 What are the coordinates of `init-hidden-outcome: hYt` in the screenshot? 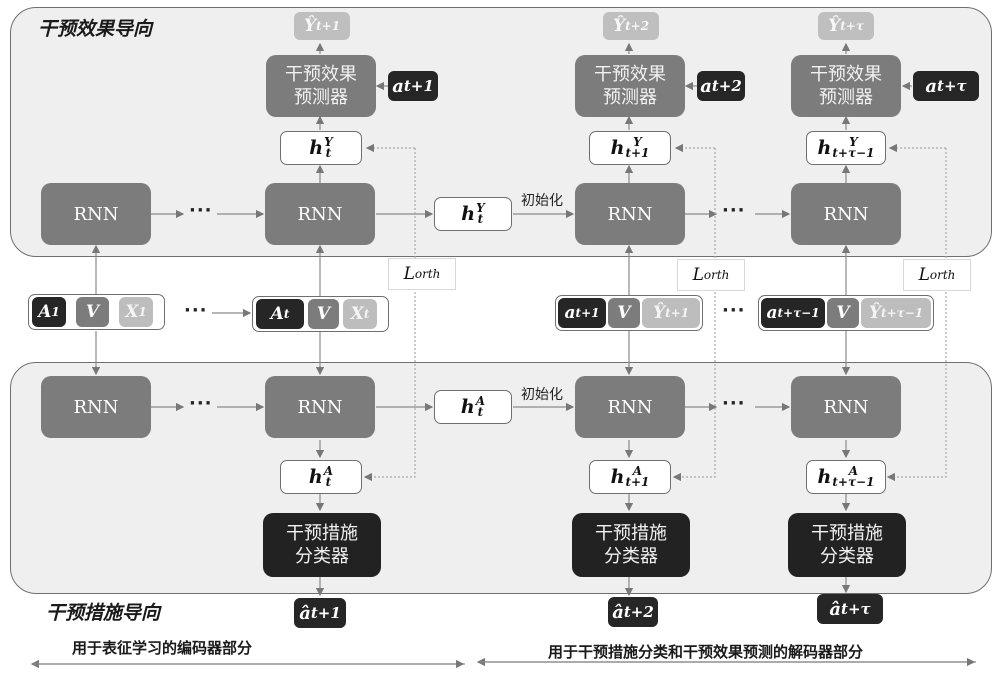 It's located at (473, 214).